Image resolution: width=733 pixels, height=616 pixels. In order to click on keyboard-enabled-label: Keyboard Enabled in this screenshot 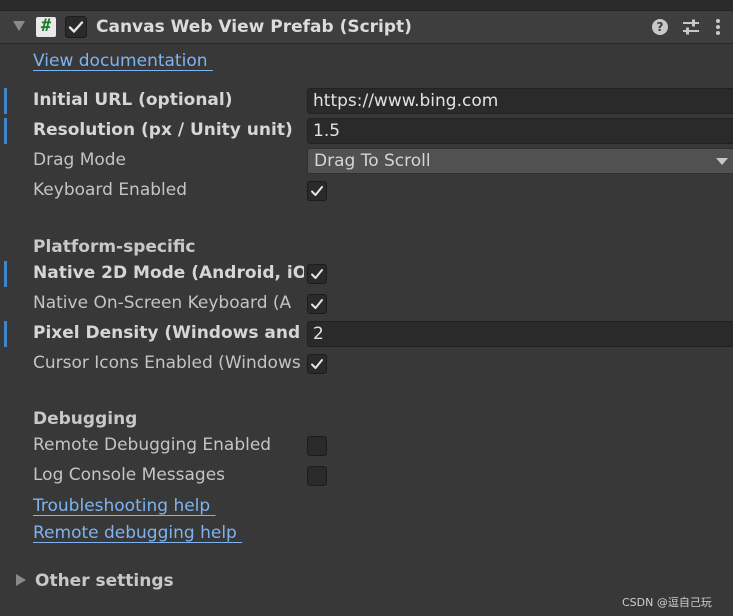, I will do `click(110, 190)`.